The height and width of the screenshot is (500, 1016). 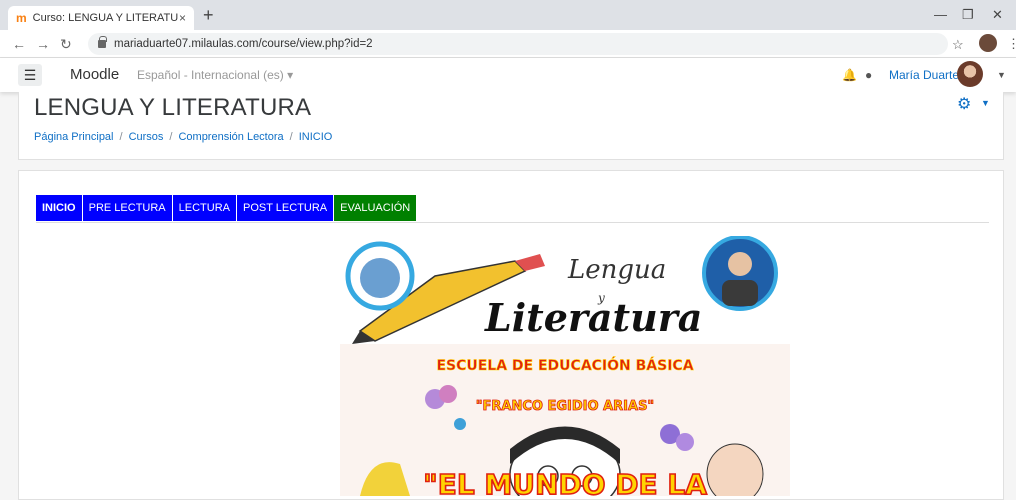 What do you see at coordinates (997, 15) in the screenshot?
I see `close-window-icon: ✕` at bounding box center [997, 15].